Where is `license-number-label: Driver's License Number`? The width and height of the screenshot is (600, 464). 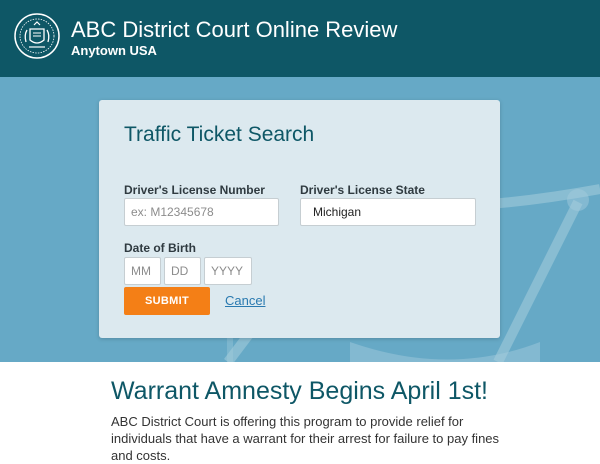 license-number-label: Driver's License Number is located at coordinates (194, 190).